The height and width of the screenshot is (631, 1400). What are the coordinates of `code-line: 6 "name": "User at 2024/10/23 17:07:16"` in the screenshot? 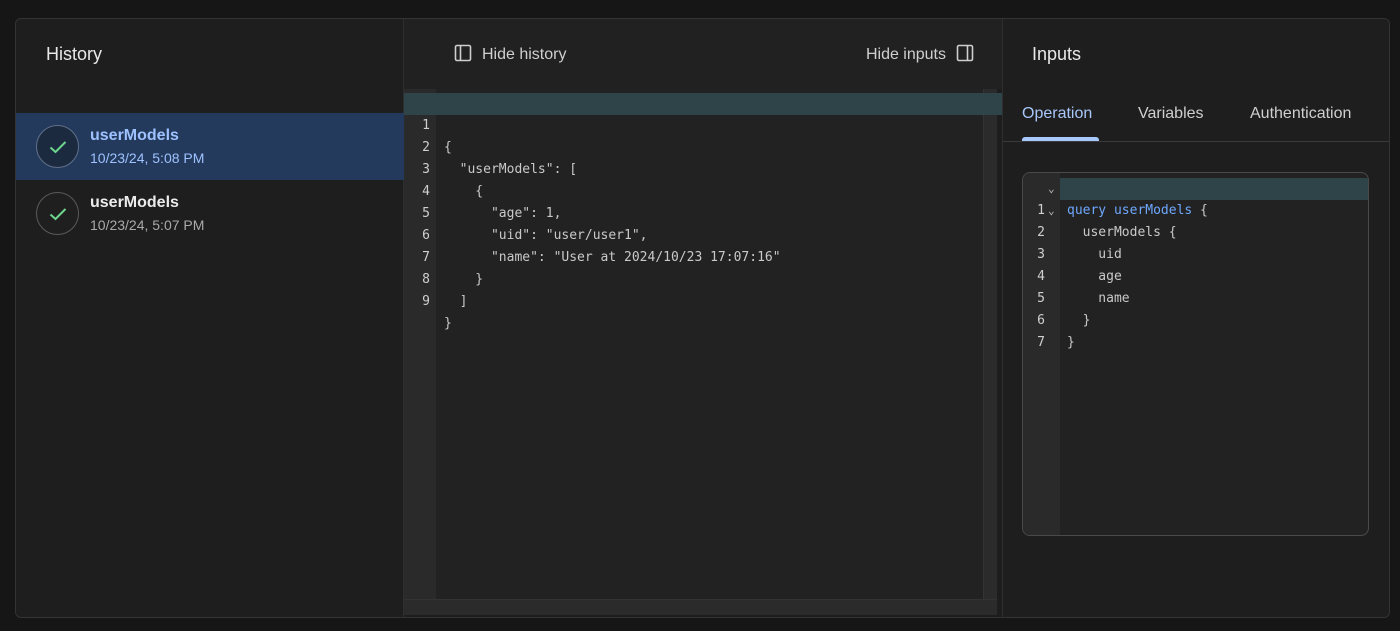 It's located at (703, 234).